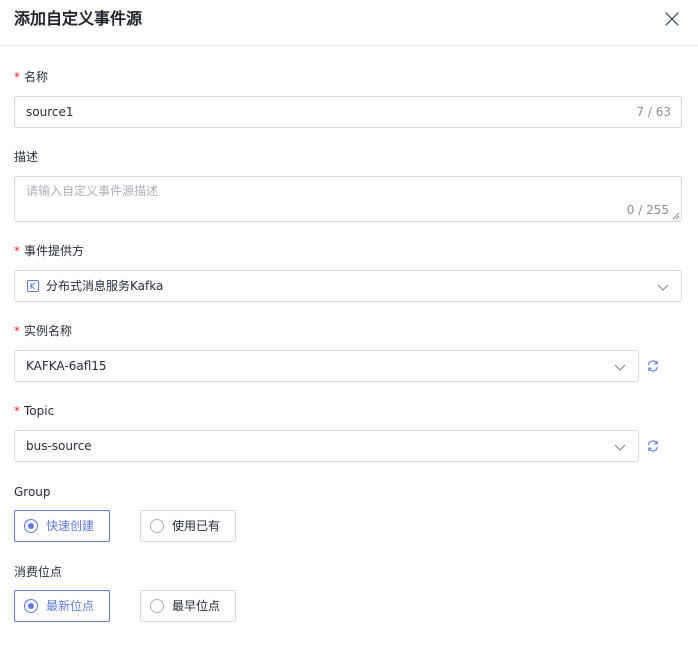 The width and height of the screenshot is (698, 656). What do you see at coordinates (647, 210) in the screenshot?
I see `description-char-counter: 0 / 255` at bounding box center [647, 210].